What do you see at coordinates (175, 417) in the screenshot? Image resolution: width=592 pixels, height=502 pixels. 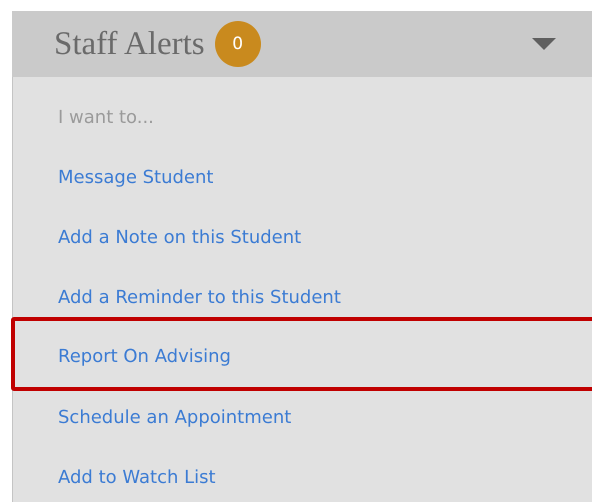 I see `menu-link: Schedule an Appointment` at bounding box center [175, 417].